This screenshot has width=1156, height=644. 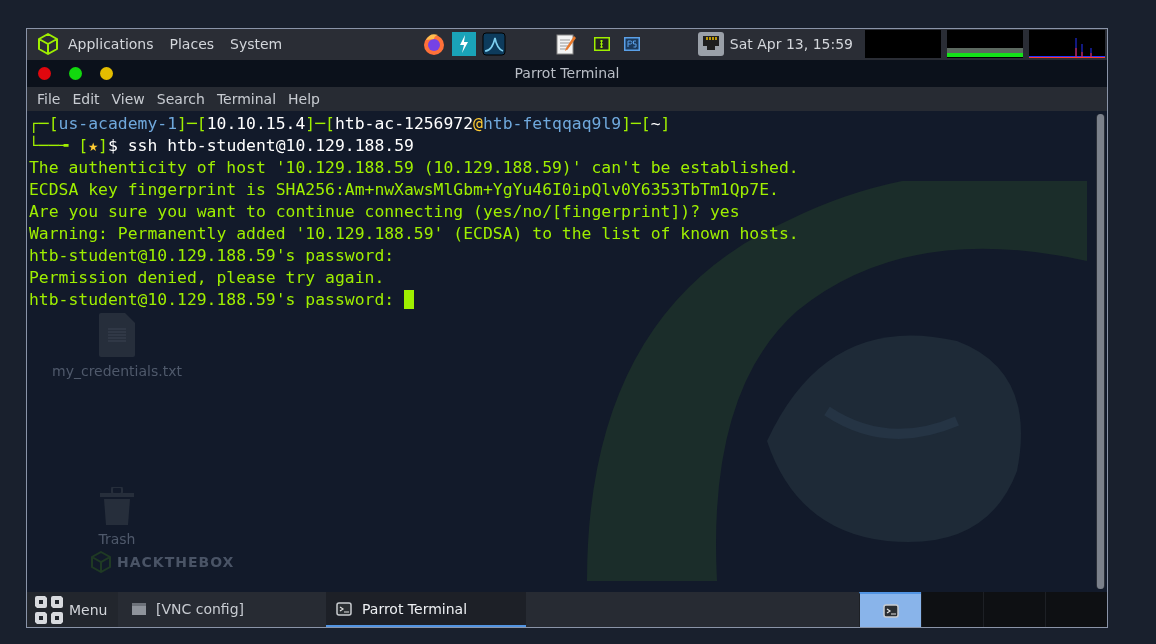 I want to click on taskbar-task: Parrot Terminal, so click(x=426, y=609).